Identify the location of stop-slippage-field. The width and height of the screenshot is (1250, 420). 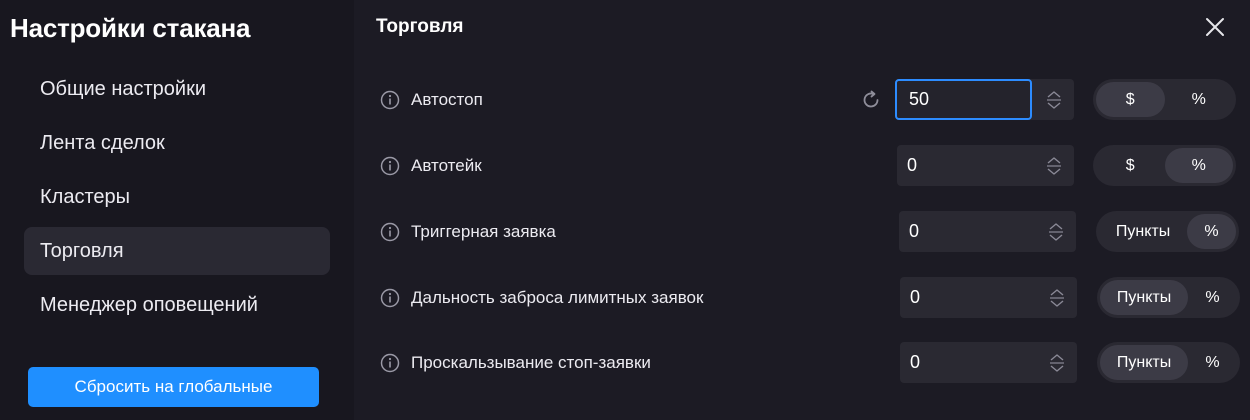
(988, 362).